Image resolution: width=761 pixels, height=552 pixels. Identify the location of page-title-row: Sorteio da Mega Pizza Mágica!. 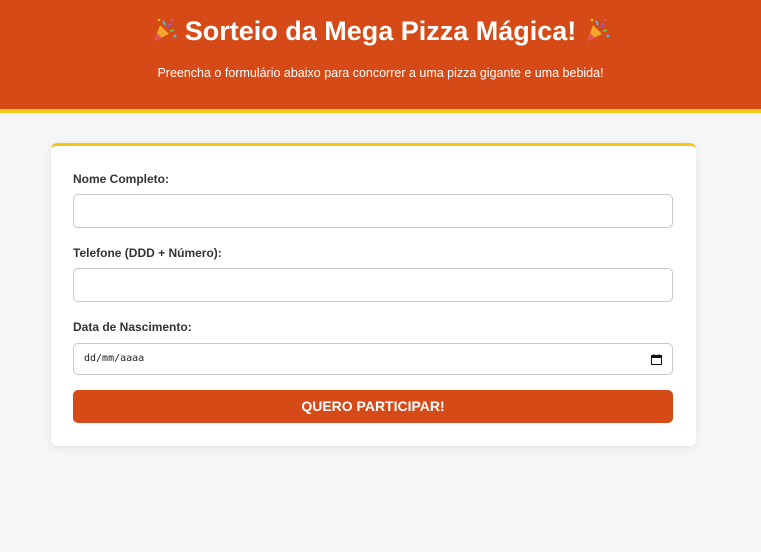
(380, 31).